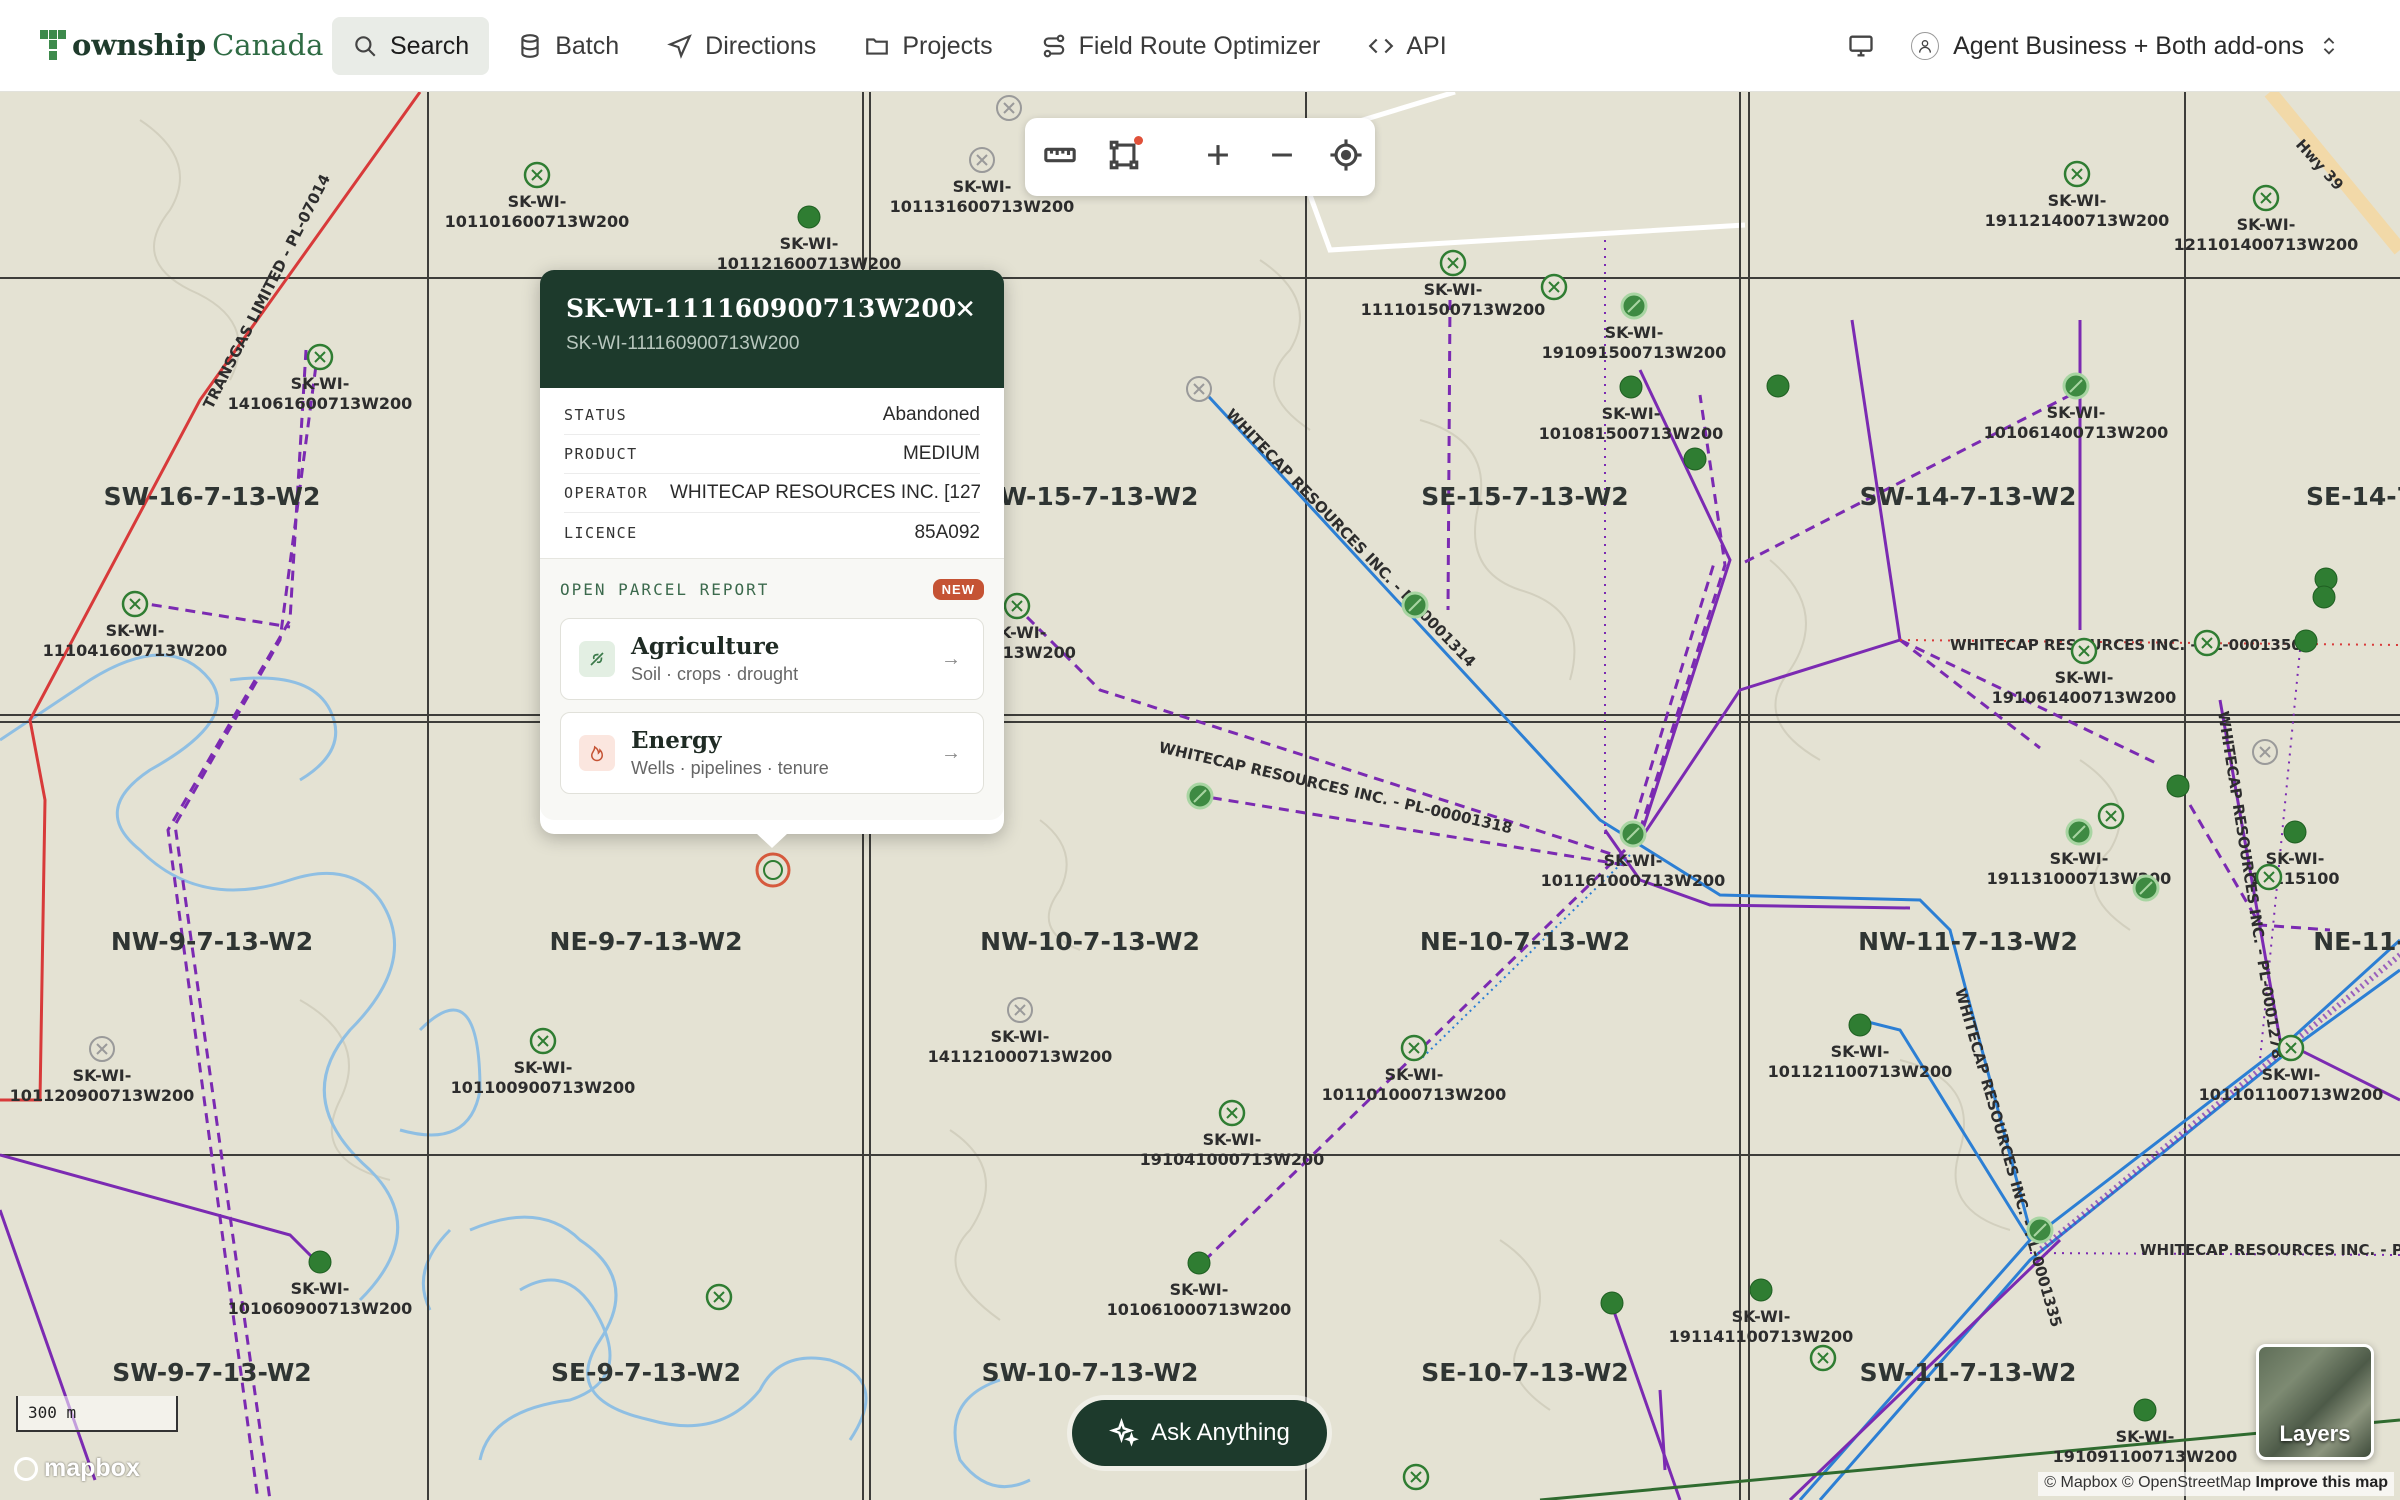  I want to click on nav-field-route-optimizer: Field Route Optimizer, so click(1181, 46).